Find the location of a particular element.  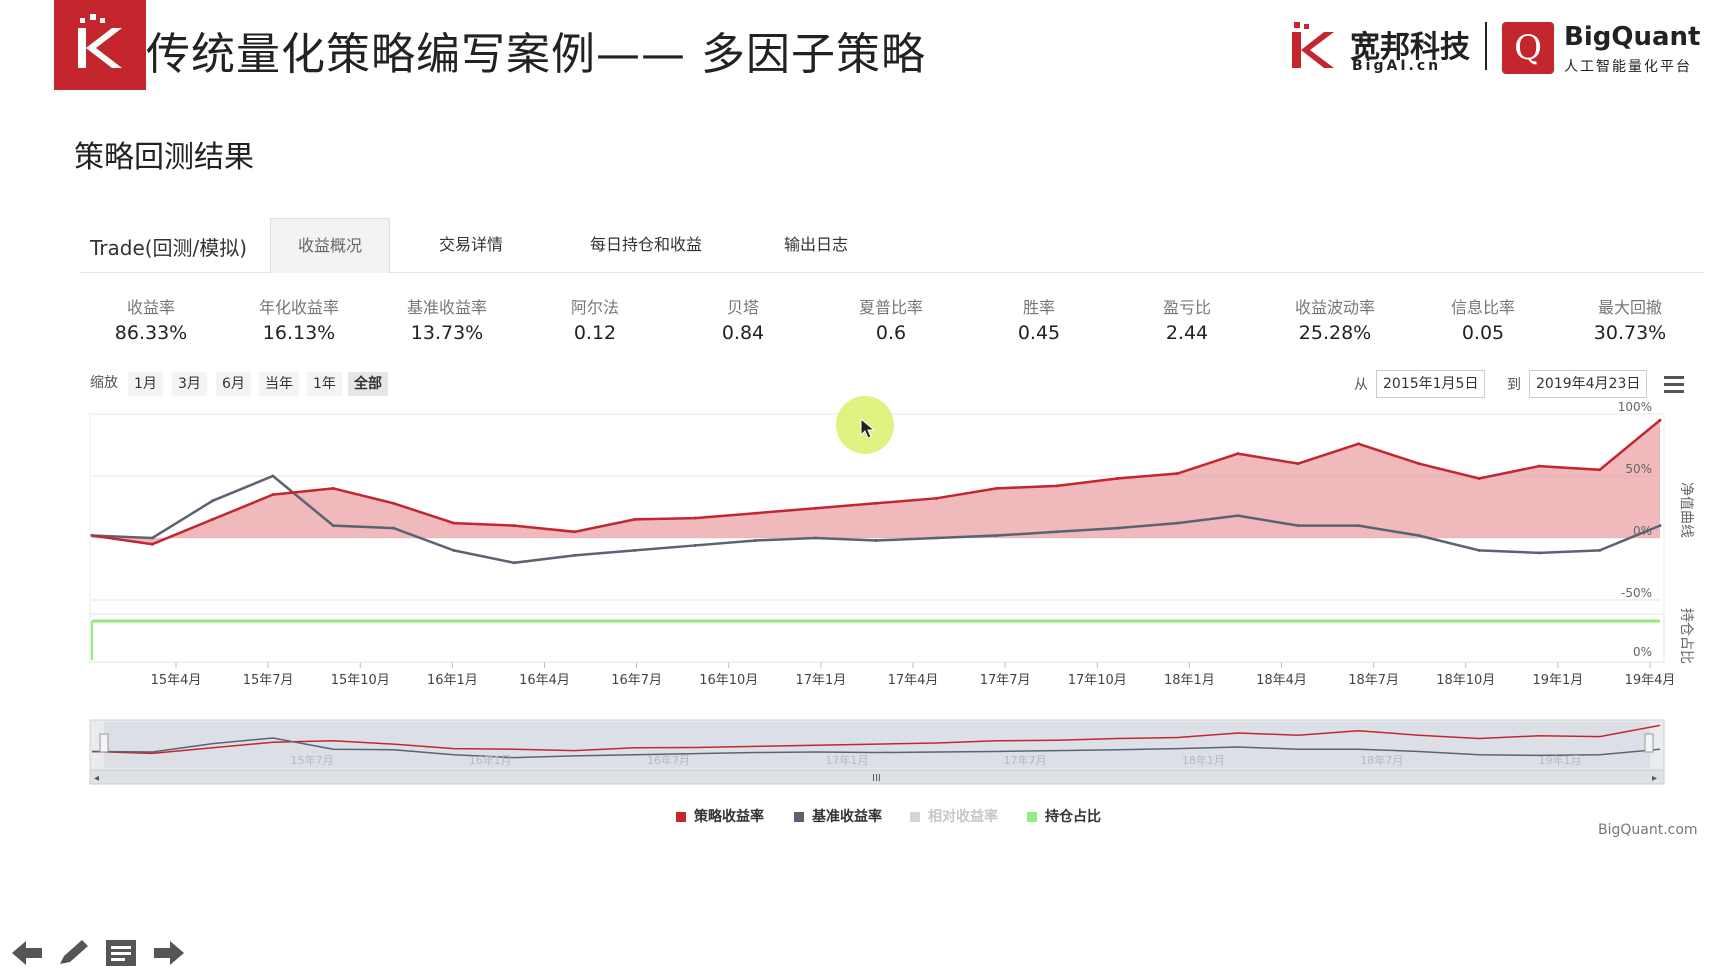

prev-slide-icon is located at coordinates (27, 953).